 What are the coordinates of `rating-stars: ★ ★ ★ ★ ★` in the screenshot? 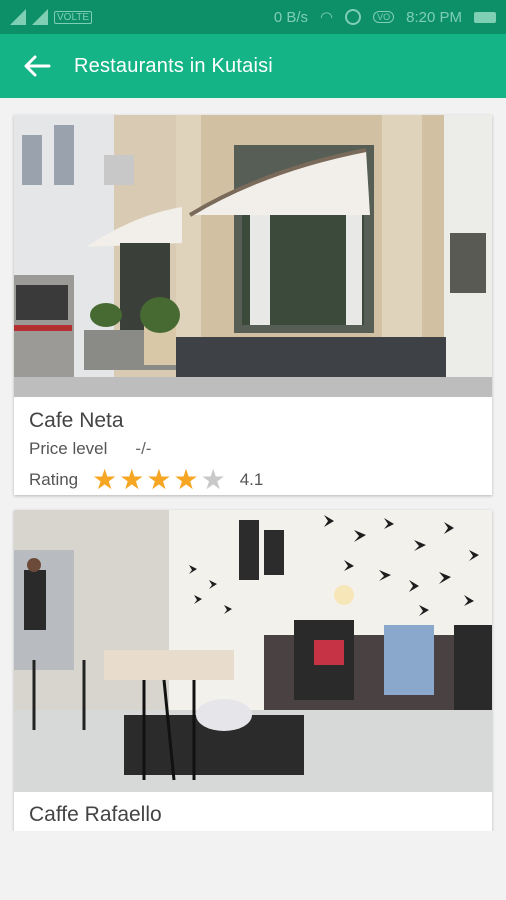 It's located at (159, 480).